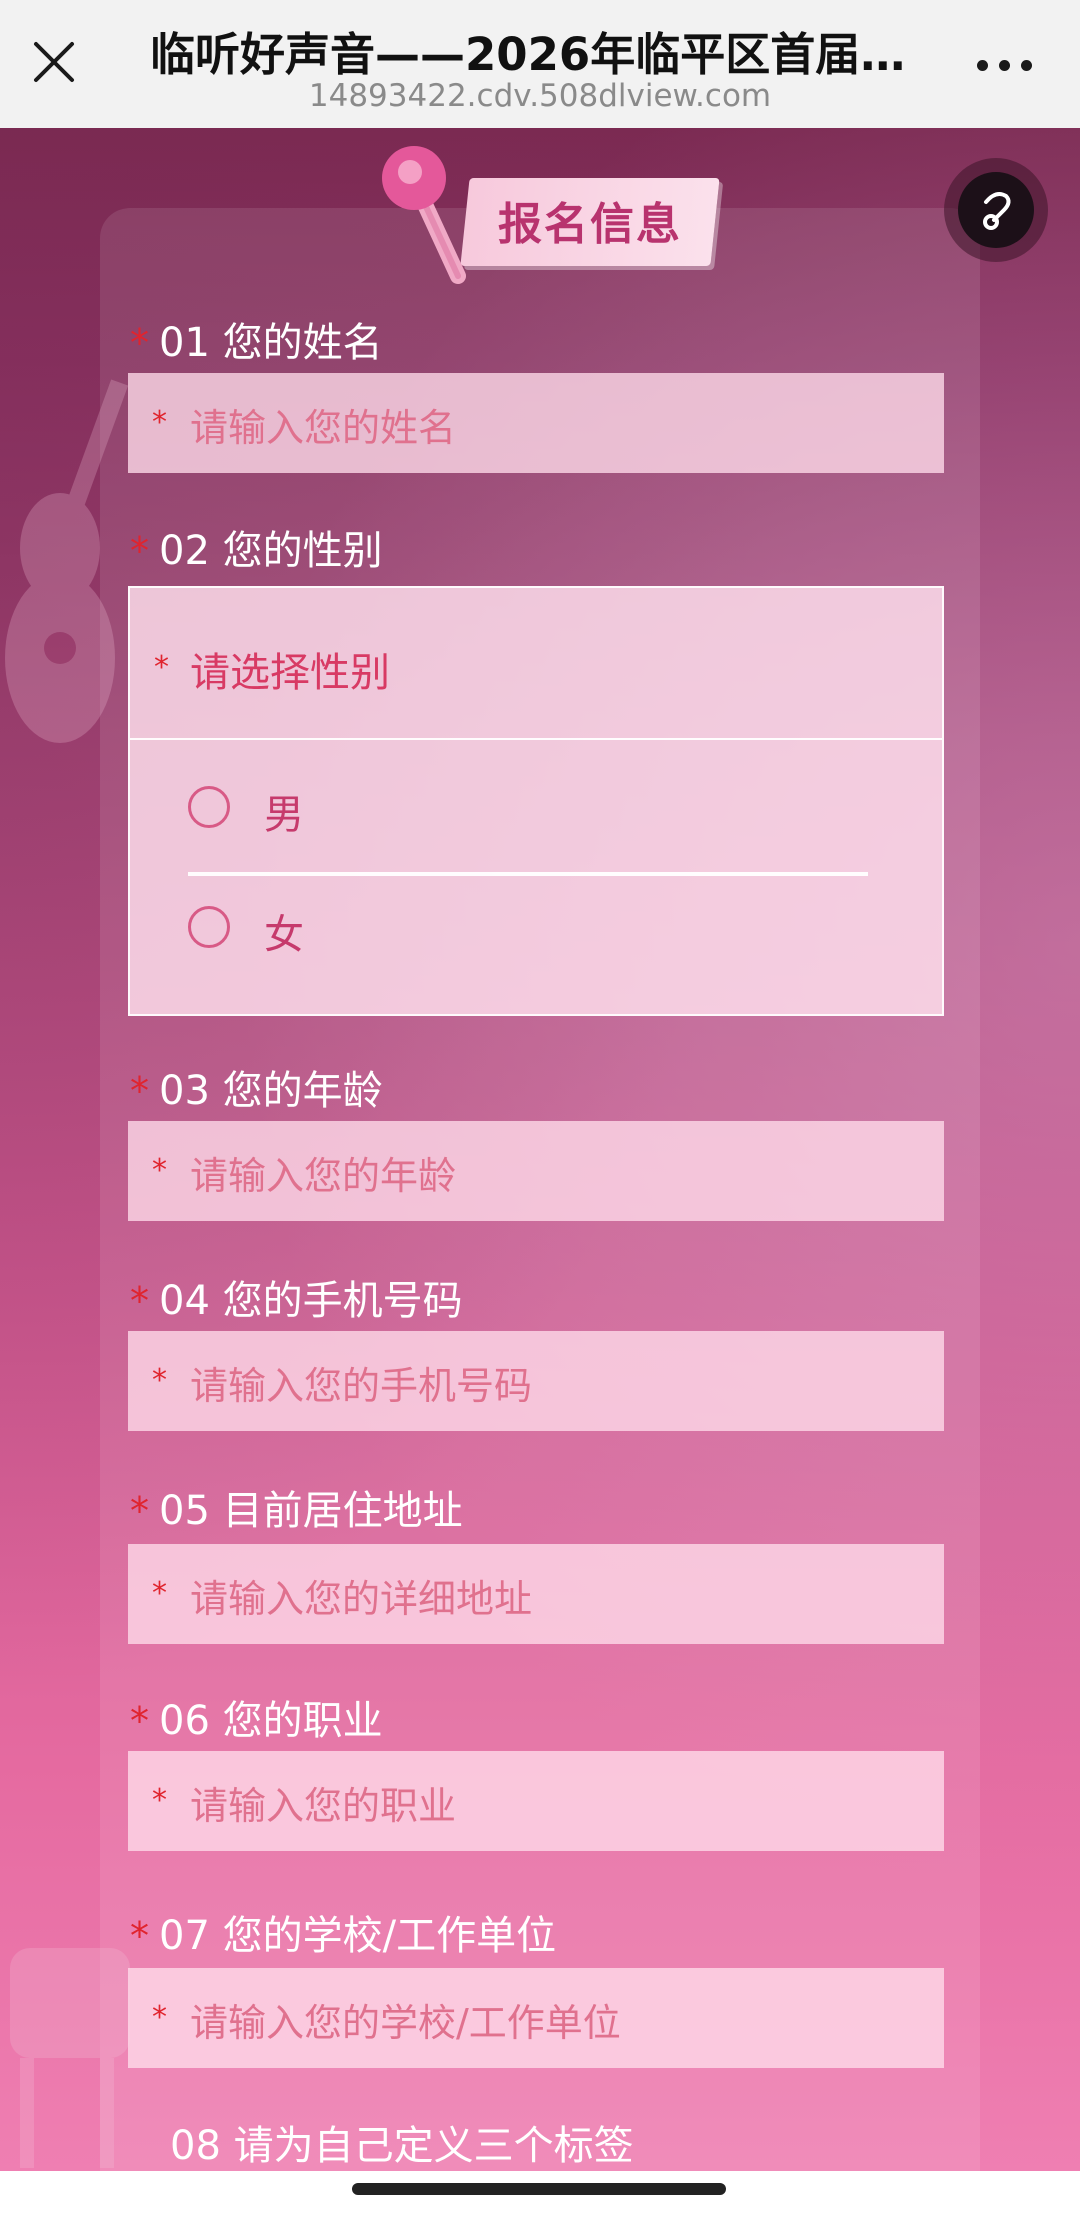 The height and width of the screenshot is (2218, 1080). I want to click on gender-option-female: 女, so click(538, 930).